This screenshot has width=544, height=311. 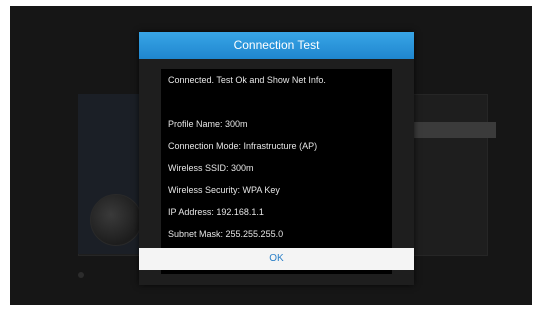 What do you see at coordinates (224, 190) in the screenshot?
I see `wireless-security: Wireless Security: WPA Key` at bounding box center [224, 190].